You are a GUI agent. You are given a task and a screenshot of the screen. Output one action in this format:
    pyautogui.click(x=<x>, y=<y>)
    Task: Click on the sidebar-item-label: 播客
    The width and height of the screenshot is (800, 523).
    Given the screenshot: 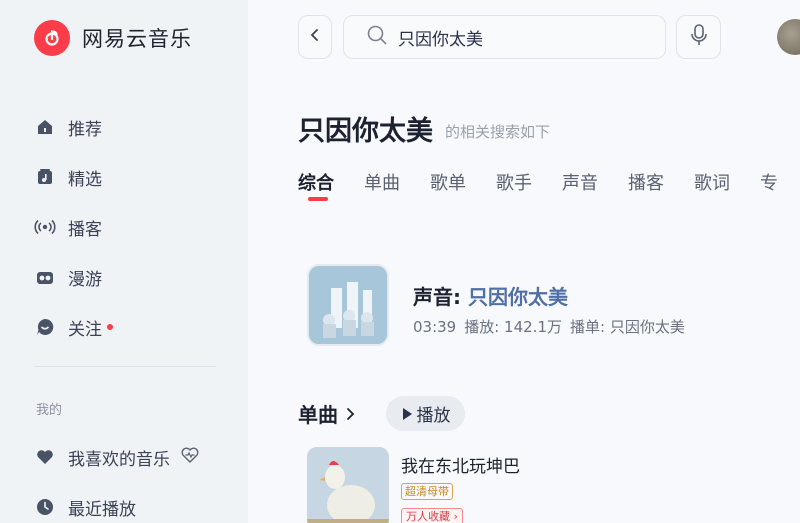 What is the action you would take?
    pyautogui.click(x=85, y=229)
    